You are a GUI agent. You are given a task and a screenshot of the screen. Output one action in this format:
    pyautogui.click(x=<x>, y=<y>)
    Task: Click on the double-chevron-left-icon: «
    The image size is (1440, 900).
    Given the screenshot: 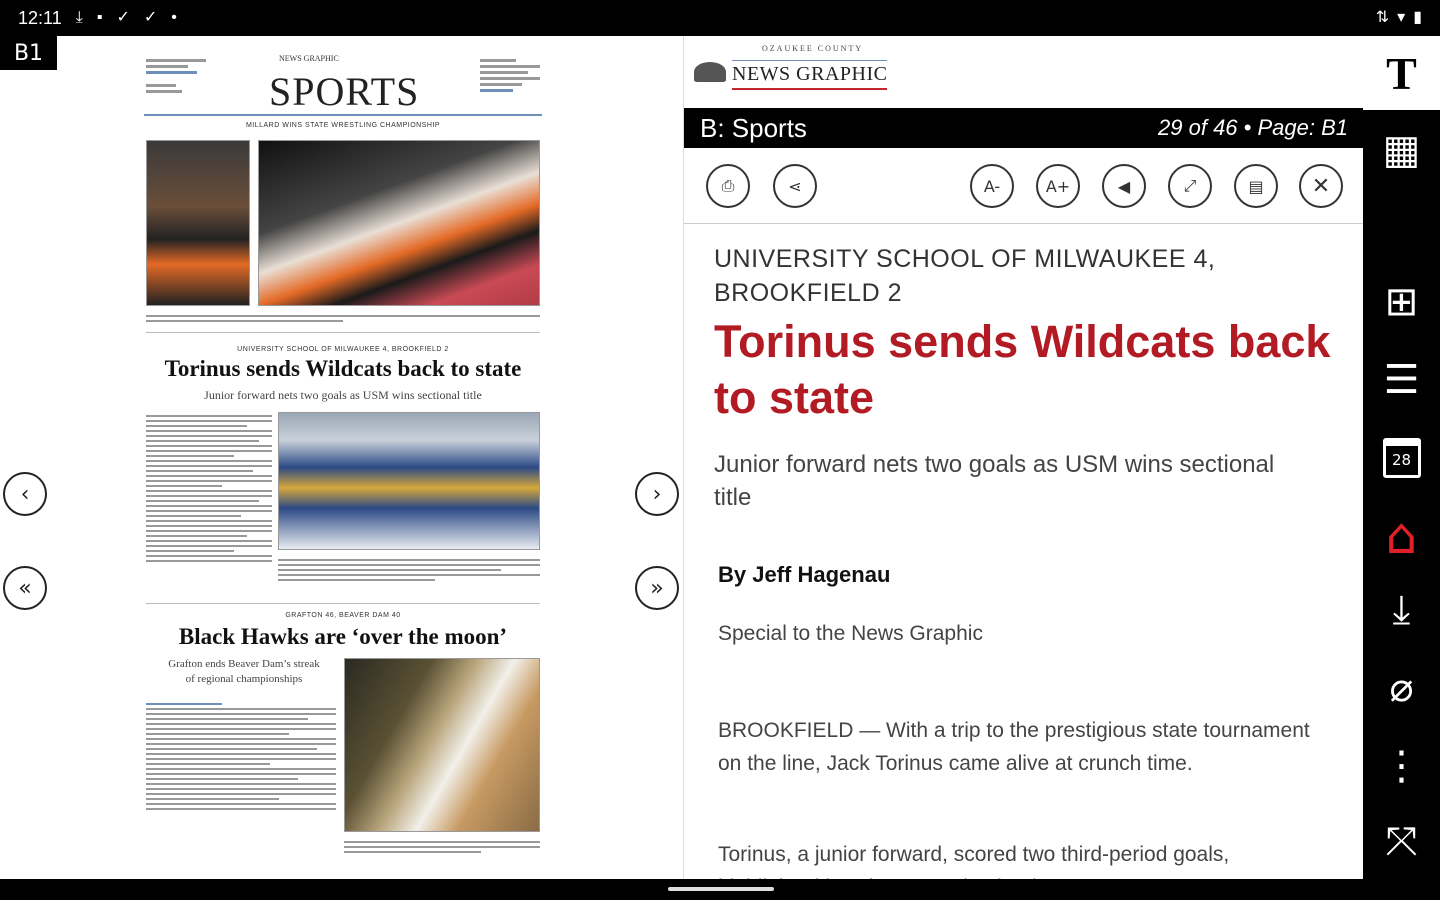 What is the action you would take?
    pyautogui.click(x=25, y=588)
    